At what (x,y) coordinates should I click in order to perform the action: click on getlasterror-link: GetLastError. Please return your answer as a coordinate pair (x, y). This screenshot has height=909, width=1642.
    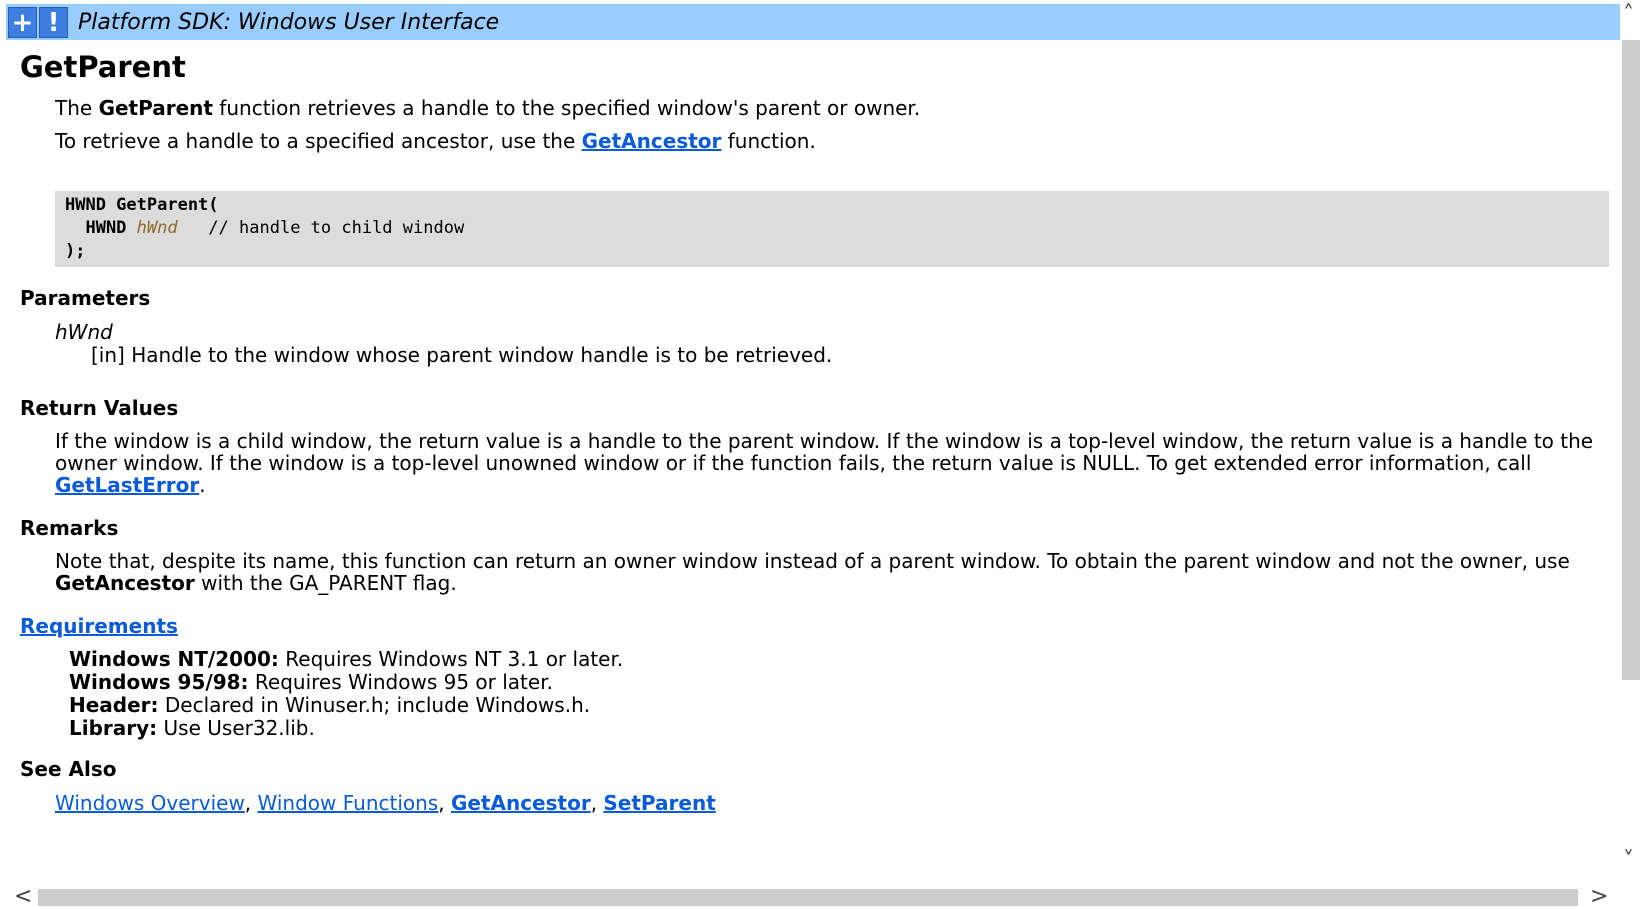
    Looking at the image, I should click on (127, 485).